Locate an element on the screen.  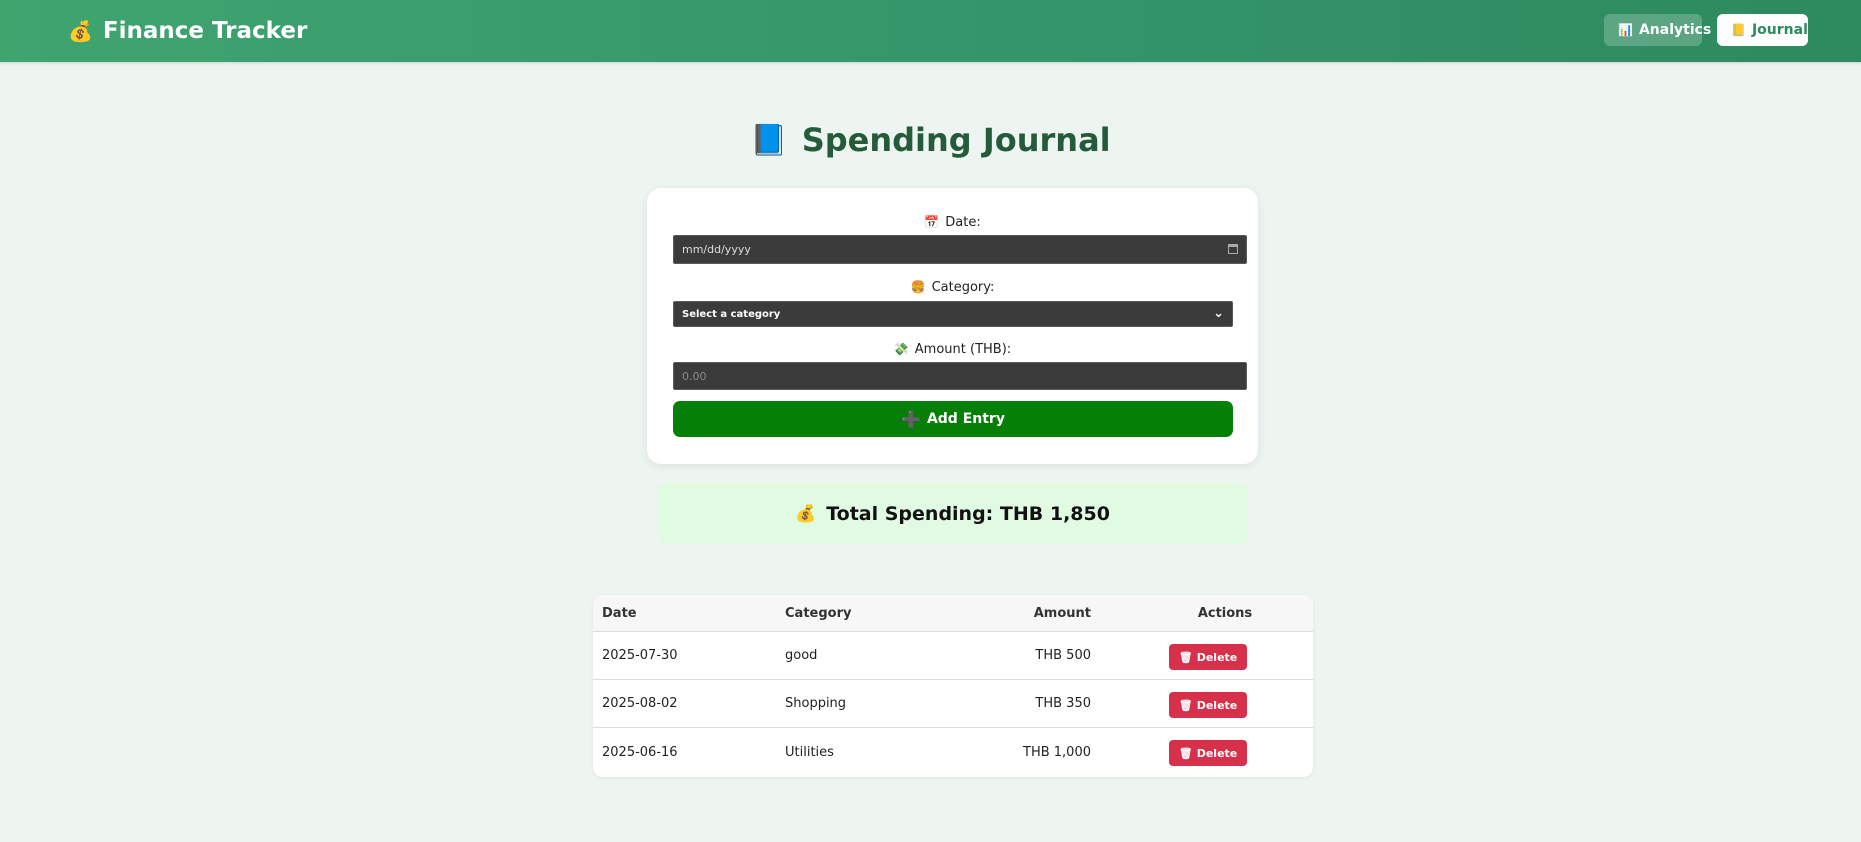
category-label: 🍔 Category: is located at coordinates (952, 287).